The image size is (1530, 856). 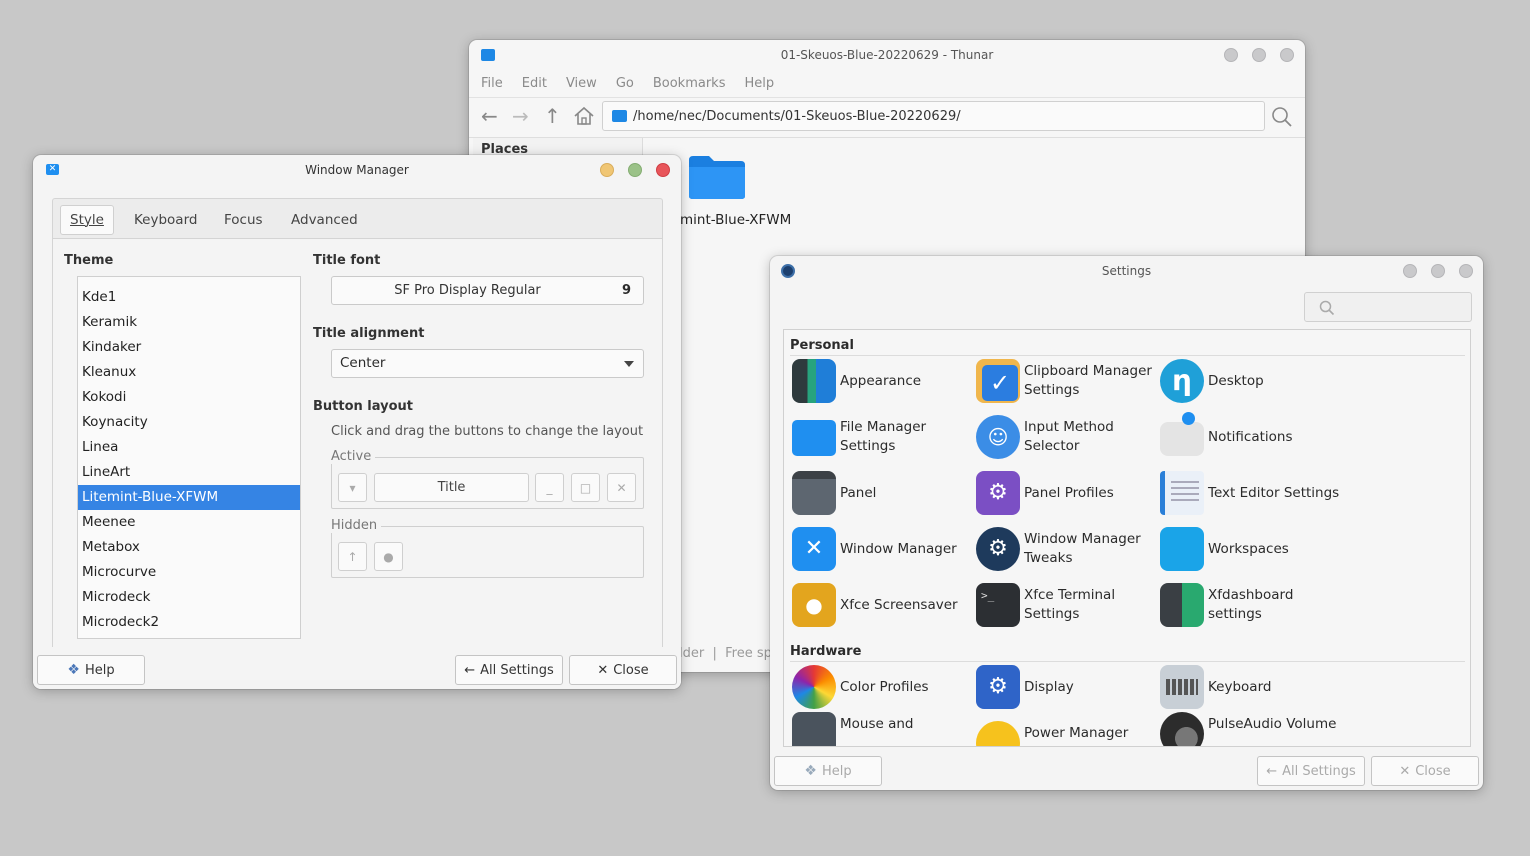 I want to click on button-layout-label: Button layout, so click(x=363, y=406).